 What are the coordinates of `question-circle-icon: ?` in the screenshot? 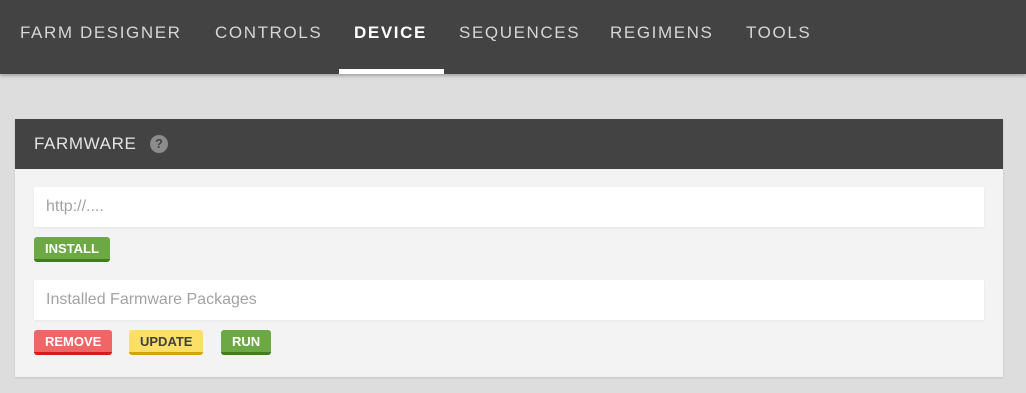 It's located at (159, 144).